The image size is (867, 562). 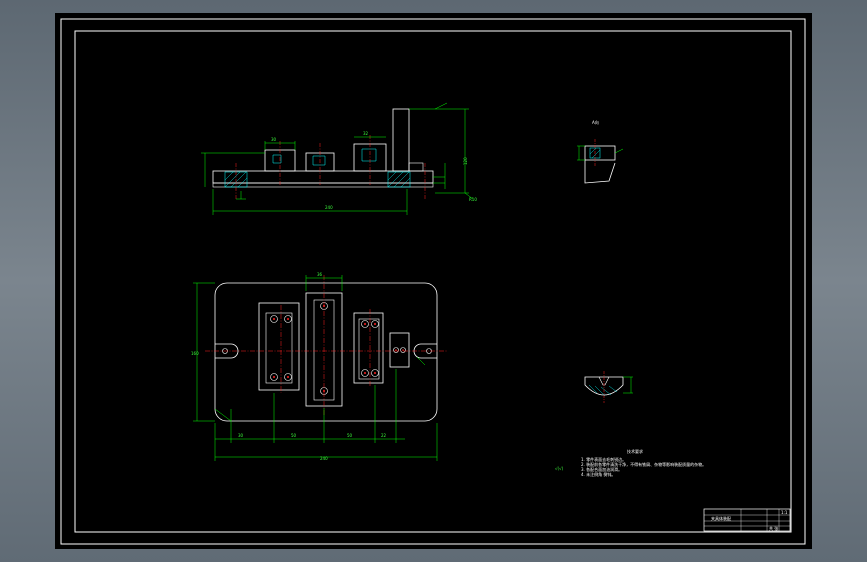 I want to click on front-view: 240 120 R10 30 32, so click(x=339, y=158).